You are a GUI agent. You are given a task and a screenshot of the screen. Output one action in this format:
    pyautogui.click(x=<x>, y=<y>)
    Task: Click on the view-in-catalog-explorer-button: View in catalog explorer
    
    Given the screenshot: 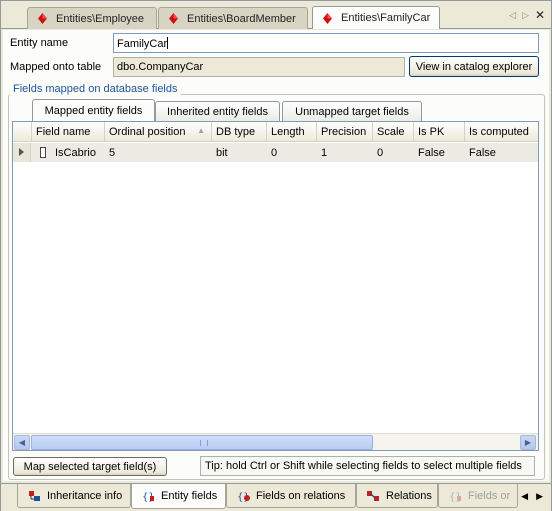 What is the action you would take?
    pyautogui.click(x=474, y=66)
    